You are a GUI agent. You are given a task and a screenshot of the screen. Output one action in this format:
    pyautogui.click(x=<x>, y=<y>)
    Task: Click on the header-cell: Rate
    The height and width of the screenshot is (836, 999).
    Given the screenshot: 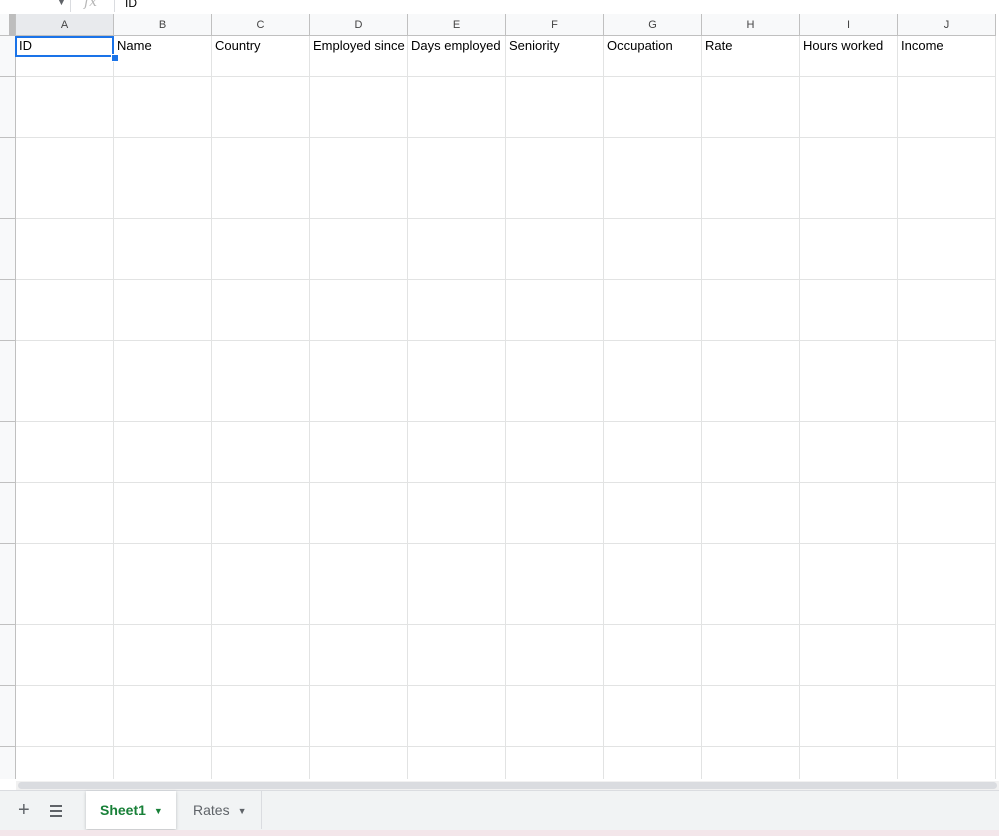 What is the action you would take?
    pyautogui.click(x=751, y=46)
    